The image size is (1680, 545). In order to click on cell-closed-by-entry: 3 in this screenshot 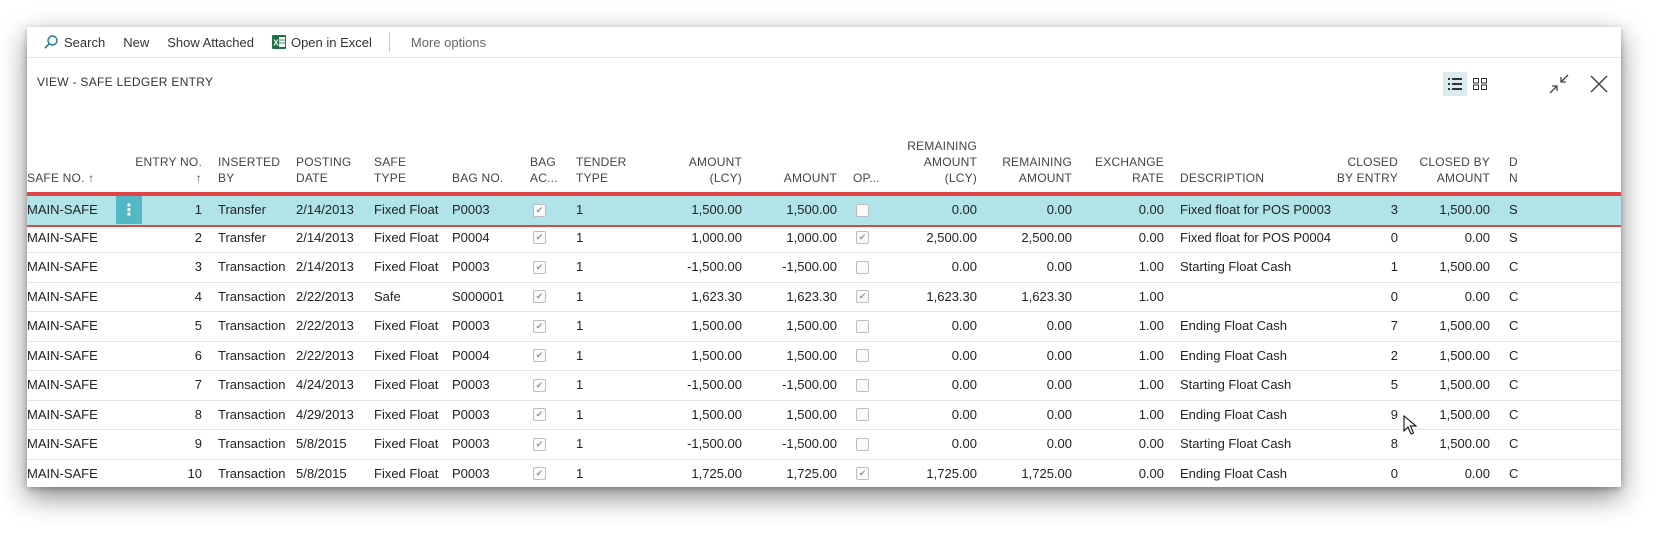, I will do `click(1394, 209)`.